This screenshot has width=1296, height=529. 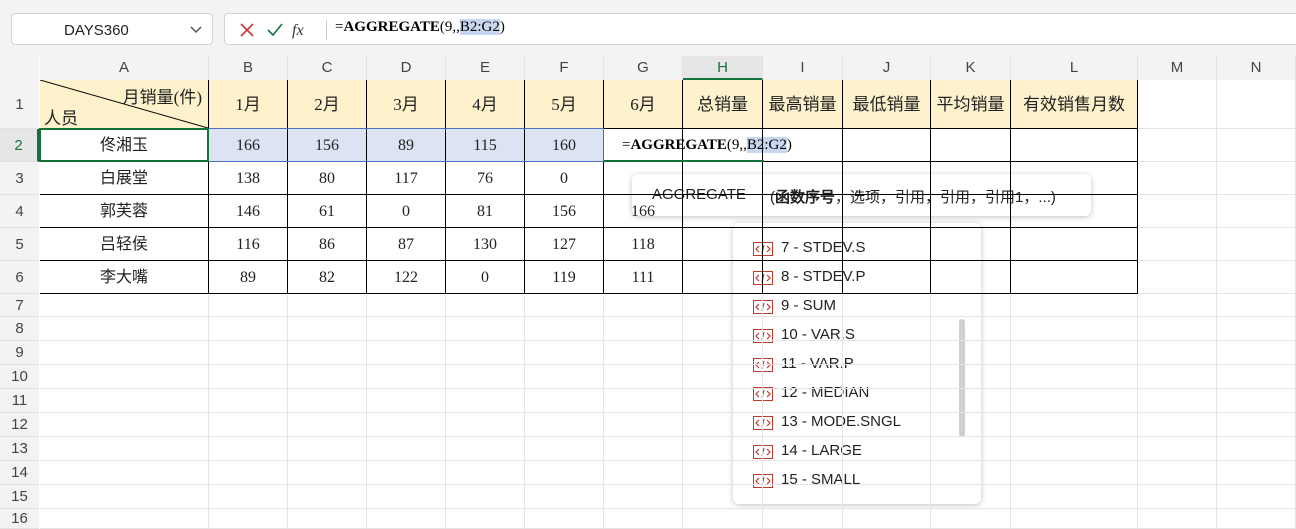 I want to click on row-header-8: 8, so click(x=19, y=329).